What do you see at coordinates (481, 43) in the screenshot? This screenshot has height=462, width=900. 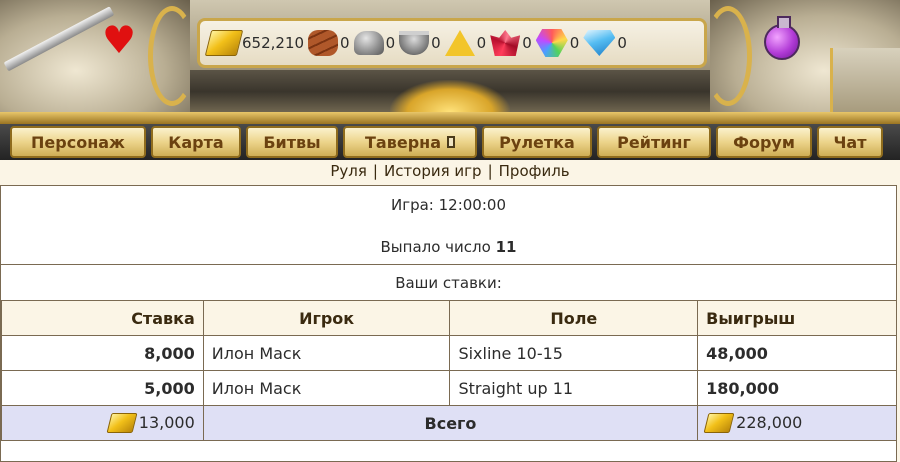 I see `sulfur-amount: 0` at bounding box center [481, 43].